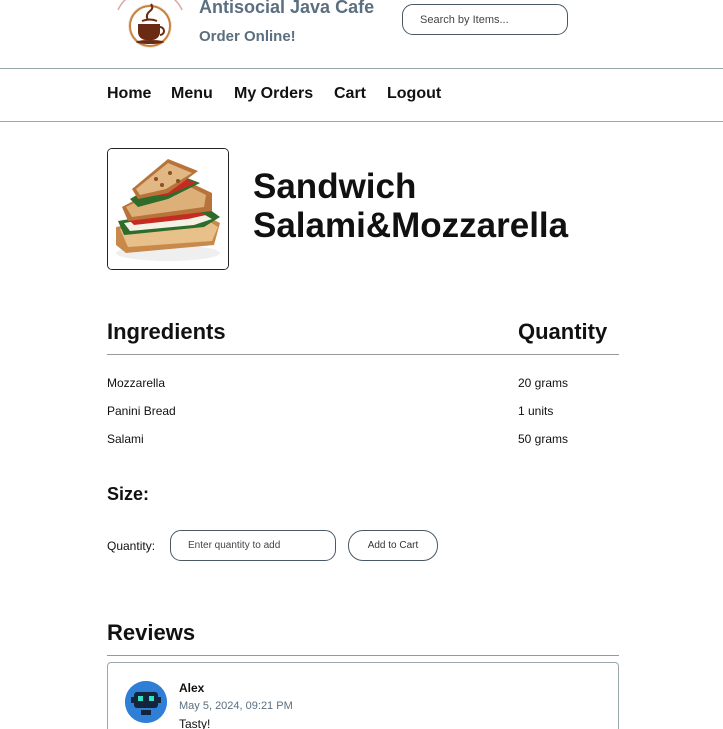 This screenshot has height=729, width=723. Describe the element at coordinates (131, 546) in the screenshot. I see `quantity-label: Quantity:` at that location.